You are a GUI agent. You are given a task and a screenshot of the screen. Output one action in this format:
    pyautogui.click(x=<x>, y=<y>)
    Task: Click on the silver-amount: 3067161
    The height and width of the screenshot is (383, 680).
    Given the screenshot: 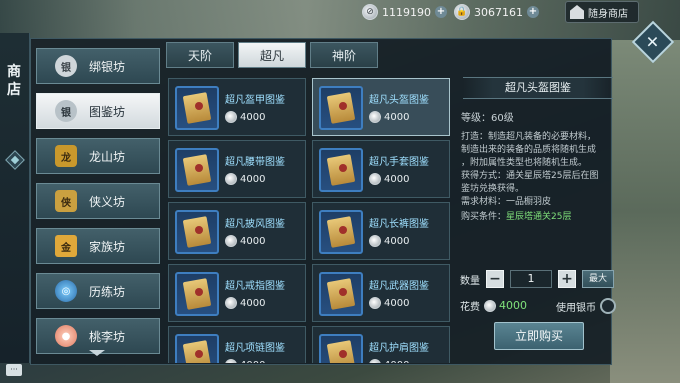 What is the action you would take?
    pyautogui.click(x=498, y=12)
    